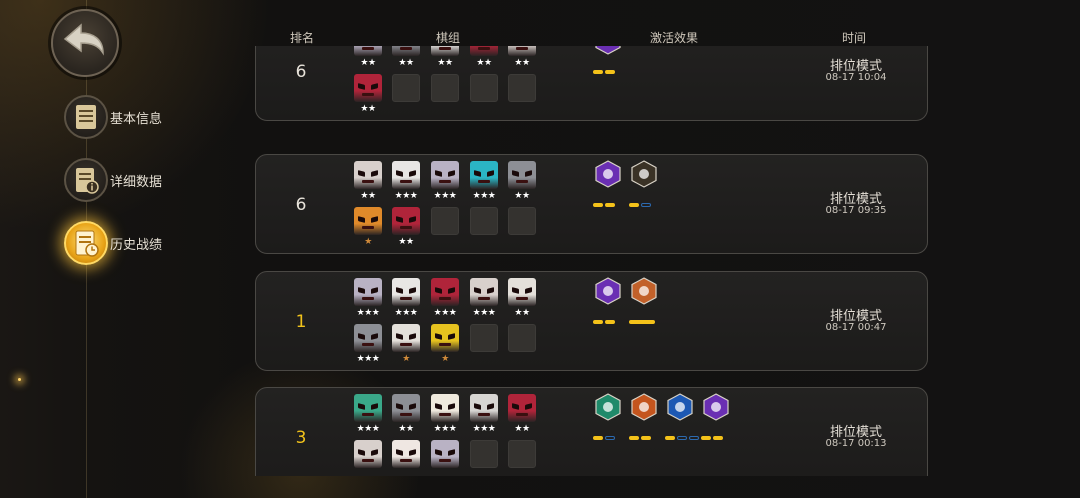  I want to click on white-masked-ogre-icon, so click(406, 292).